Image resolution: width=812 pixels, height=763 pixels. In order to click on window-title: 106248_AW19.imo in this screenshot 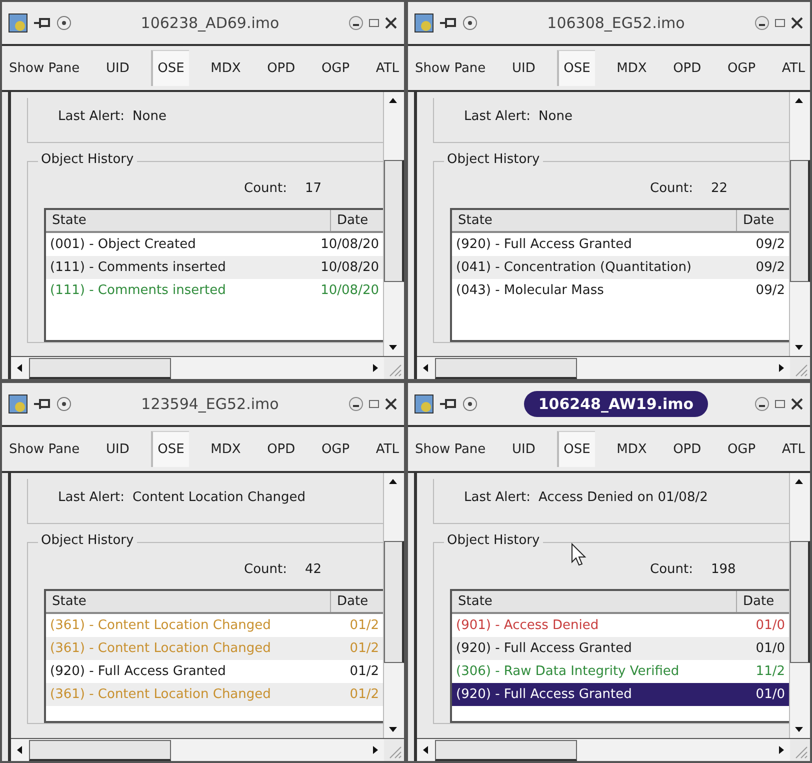, I will do `click(616, 404)`.